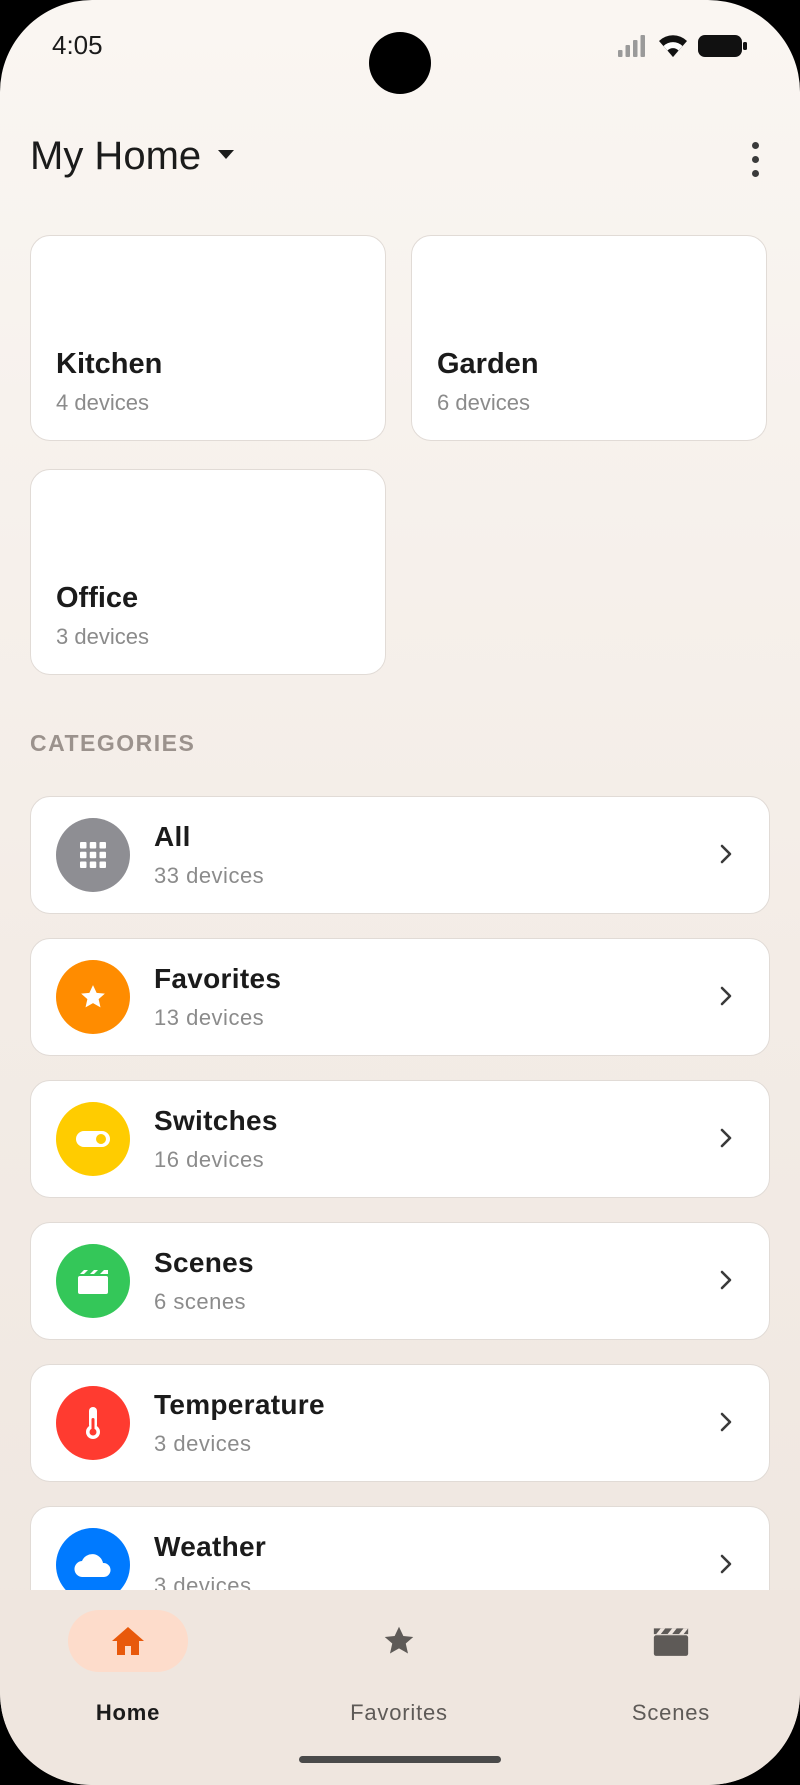 Image resolution: width=800 pixels, height=1785 pixels. What do you see at coordinates (483, 402) in the screenshot?
I see `room-device-count: 6 devices` at bounding box center [483, 402].